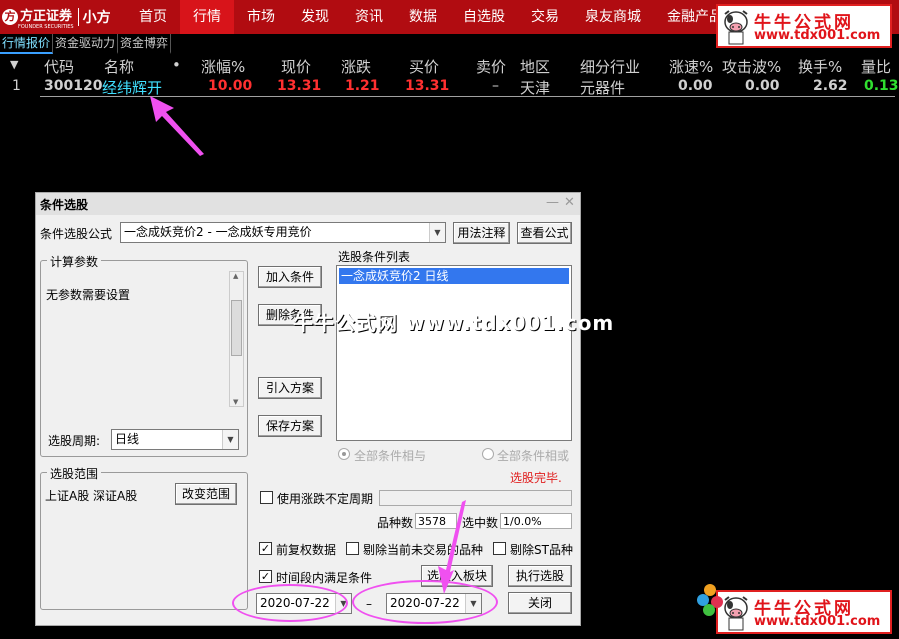  Describe the element at coordinates (425, 602) in the screenshot. I see `annotation-ellipse-to` at that location.